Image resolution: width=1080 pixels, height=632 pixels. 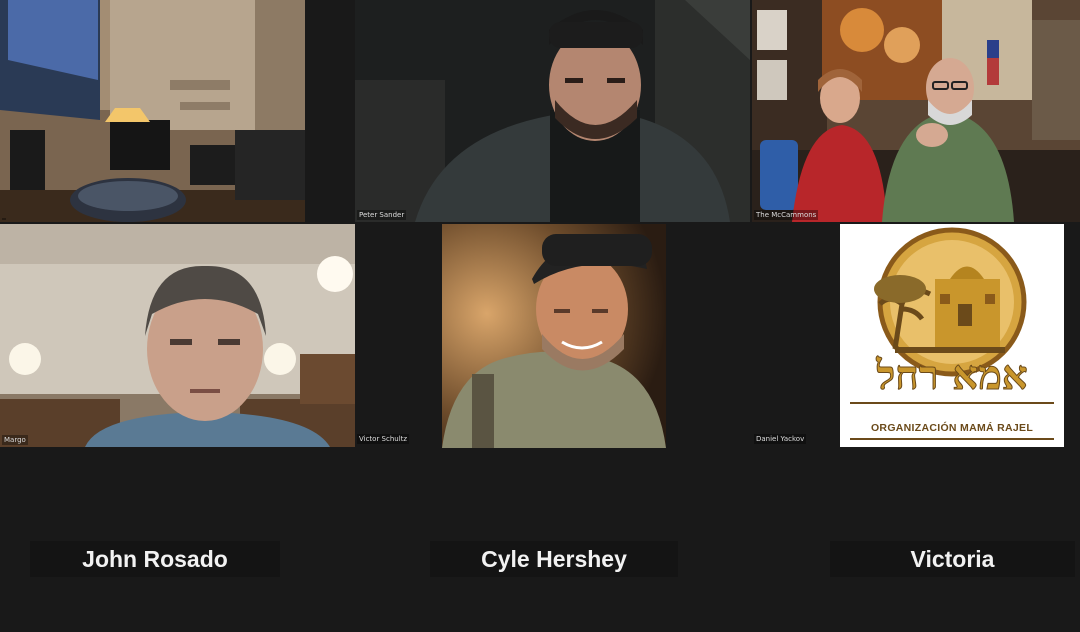 I want to click on logo-org-name: ORGANIZACIÓN MAMÁ RAJEL, so click(x=952, y=428).